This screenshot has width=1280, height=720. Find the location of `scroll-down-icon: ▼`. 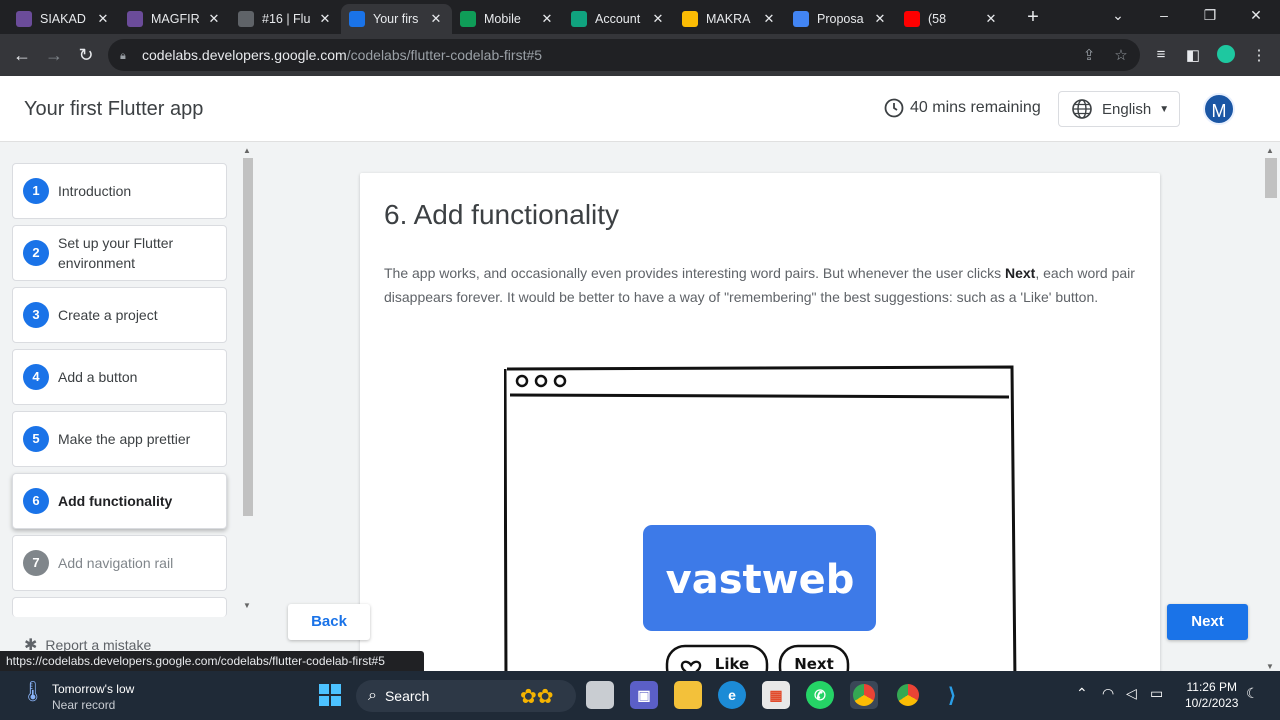

scroll-down-icon: ▼ is located at coordinates (247, 605).